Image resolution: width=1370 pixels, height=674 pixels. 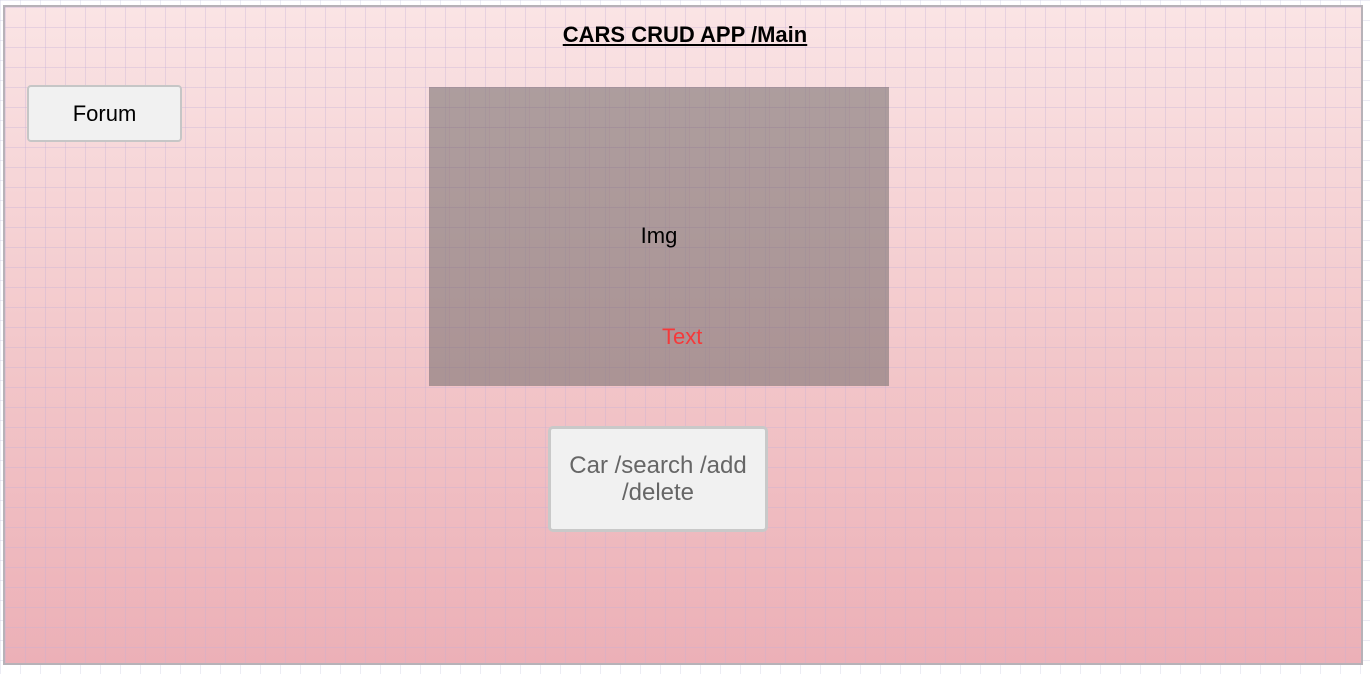 I want to click on page-title: CARS CRUD APP /Main, so click(x=685, y=34).